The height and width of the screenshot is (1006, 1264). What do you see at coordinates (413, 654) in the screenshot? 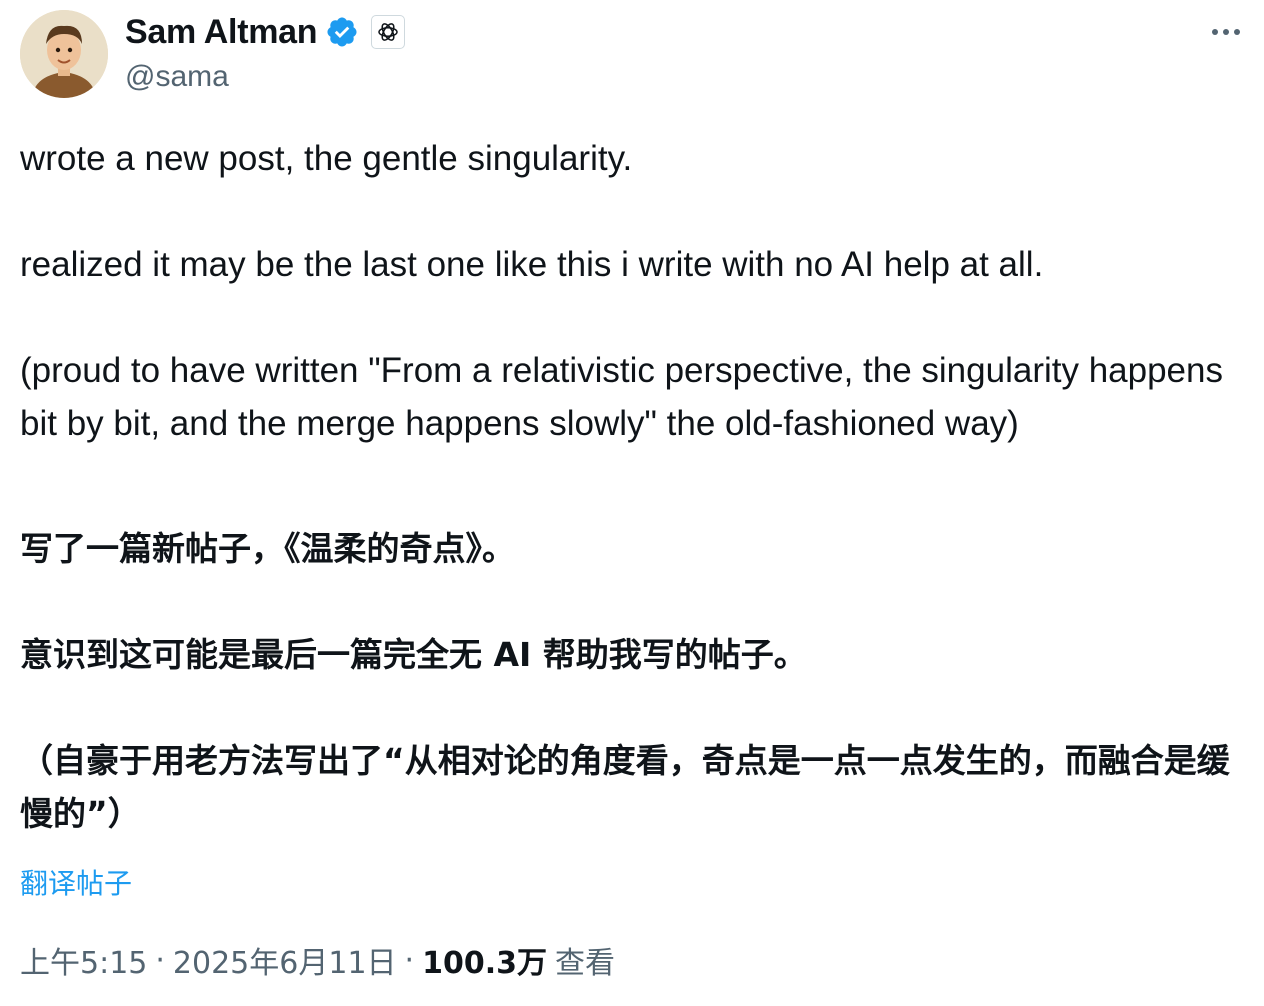
I see `tweet-paragraph-zh: 意识到这可能是最后一篇完全无 AI 帮助我写的帖子。` at bounding box center [413, 654].